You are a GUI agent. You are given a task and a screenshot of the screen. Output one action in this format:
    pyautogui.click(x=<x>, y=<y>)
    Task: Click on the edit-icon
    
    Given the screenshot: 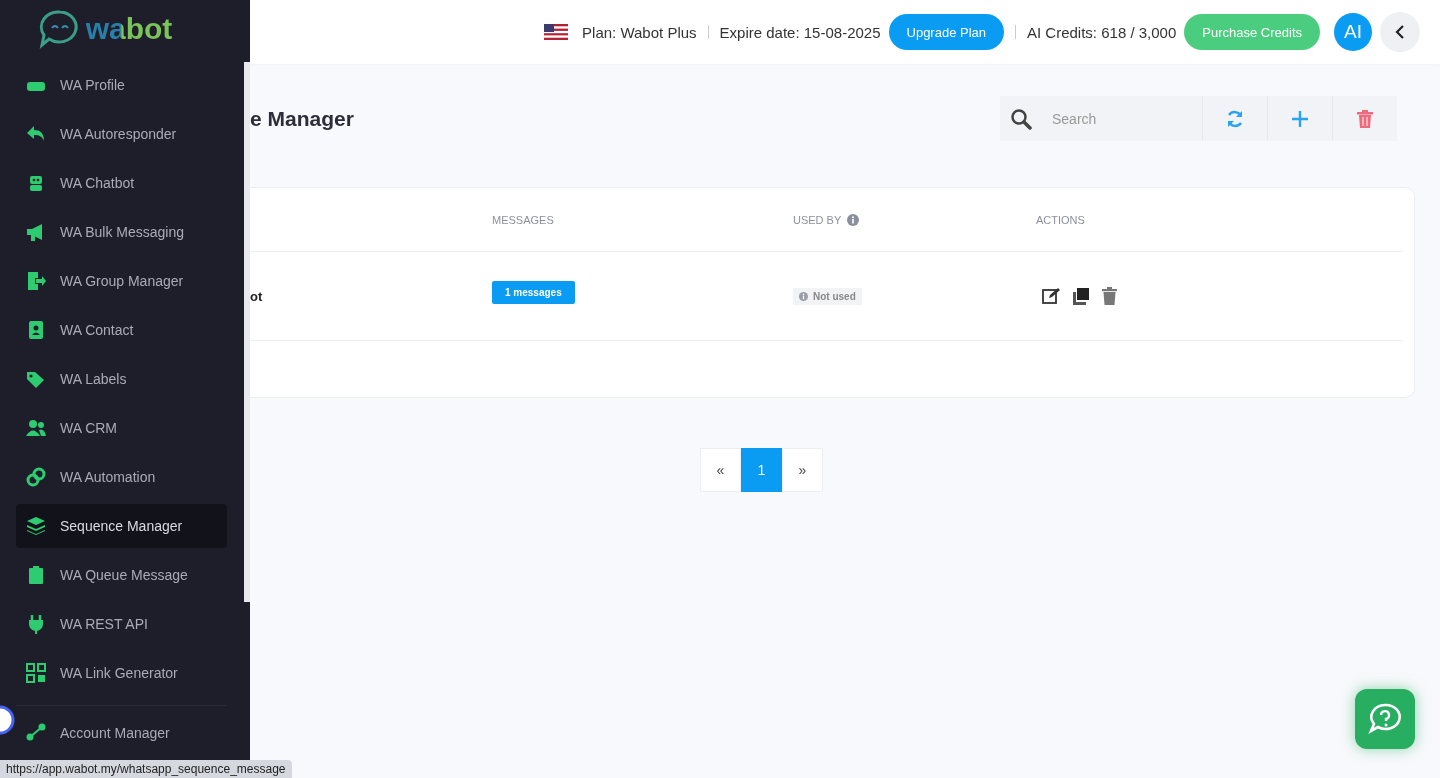 What is the action you would take?
    pyautogui.click(x=1051, y=296)
    